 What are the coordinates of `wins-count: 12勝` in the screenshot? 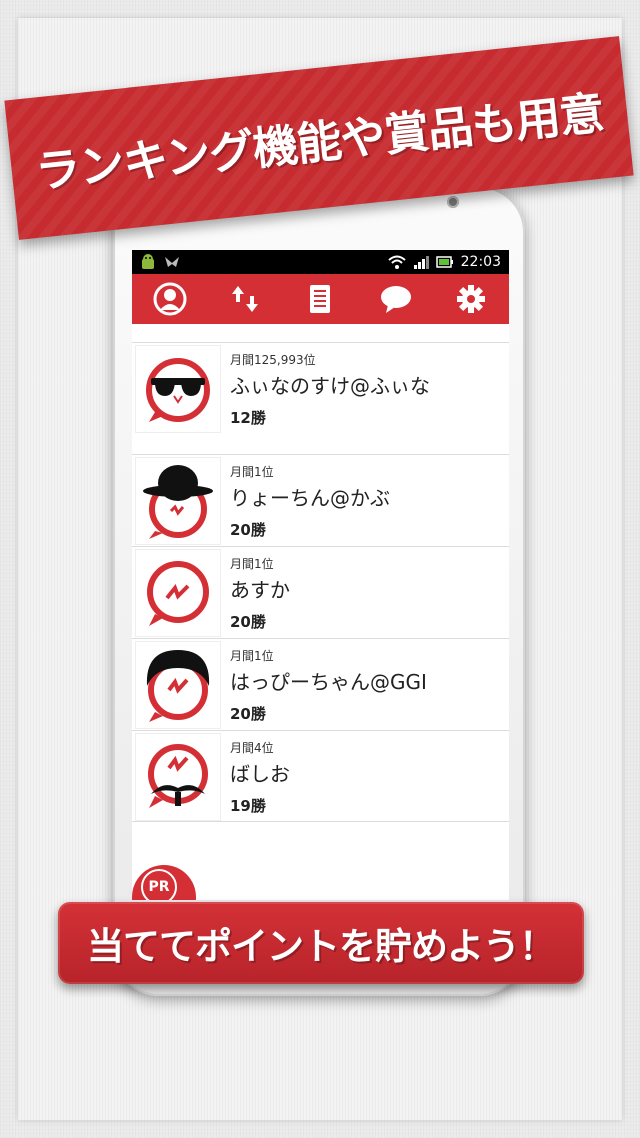 It's located at (248, 418).